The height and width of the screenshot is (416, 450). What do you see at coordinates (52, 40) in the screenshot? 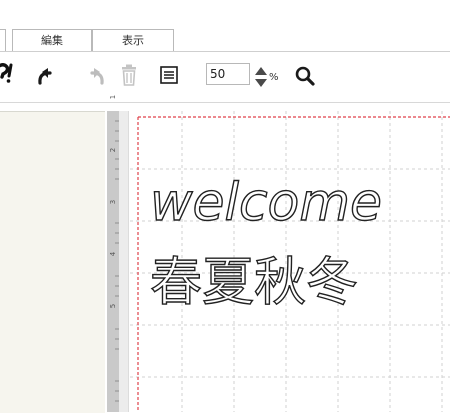
I see `tab-edit: 編集` at bounding box center [52, 40].